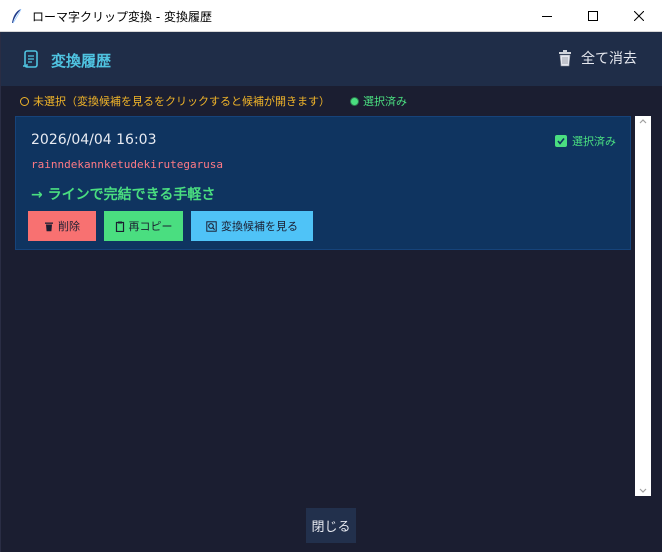 The height and width of the screenshot is (552, 662). Describe the element at coordinates (643, 121) in the screenshot. I see `scroll-up-icon` at that location.